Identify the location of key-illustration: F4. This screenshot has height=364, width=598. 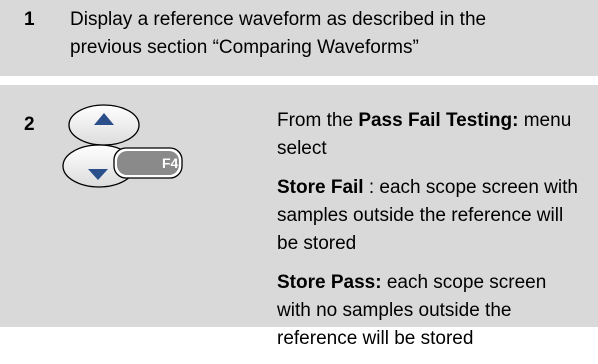
(124, 148).